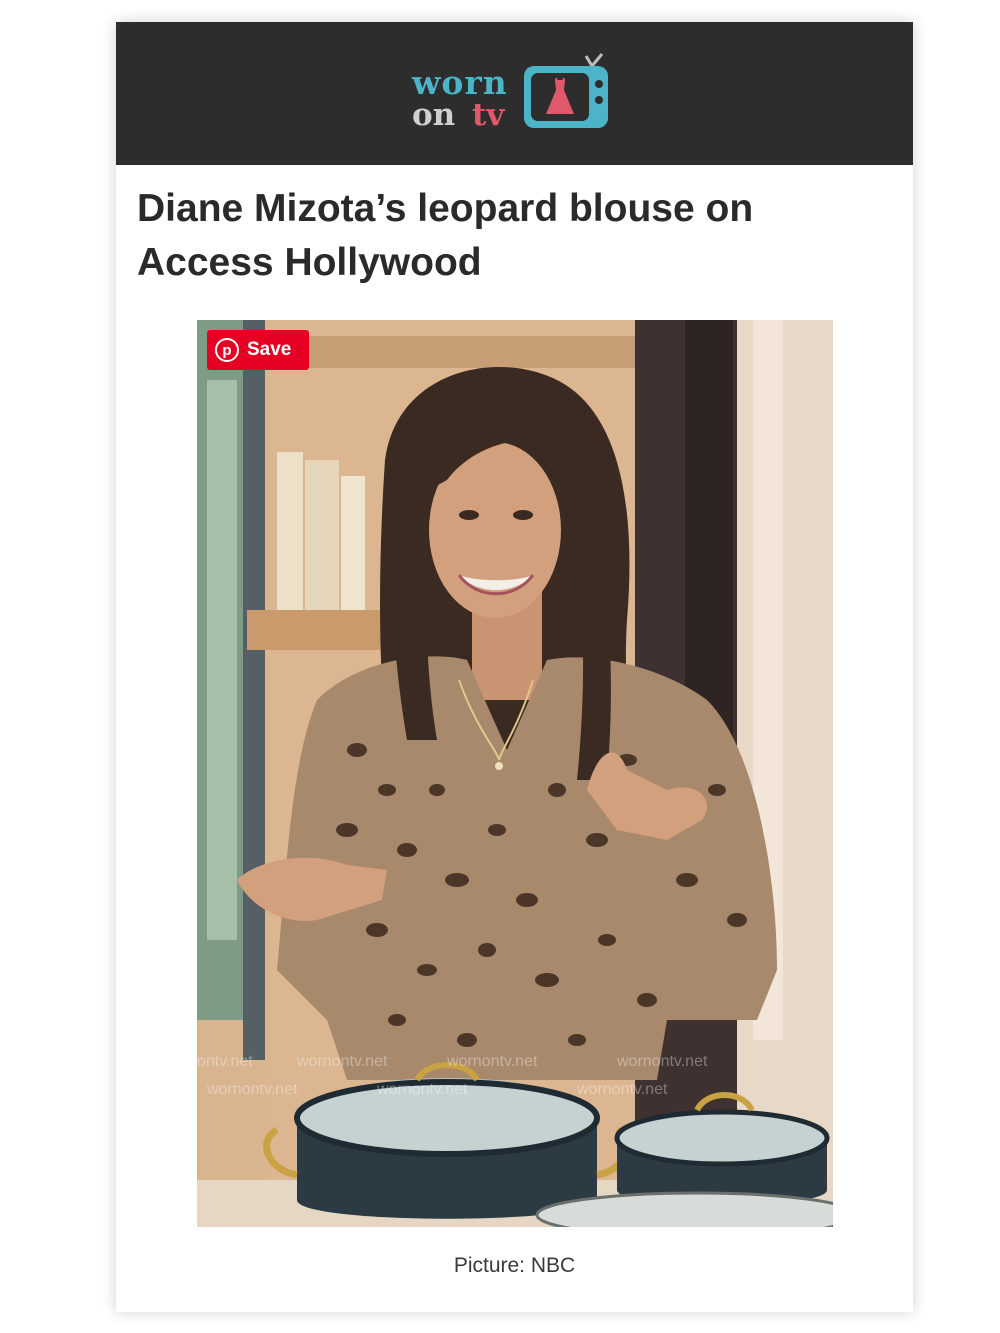 The image size is (1000, 1333). I want to click on save-button-label: Save, so click(269, 349).